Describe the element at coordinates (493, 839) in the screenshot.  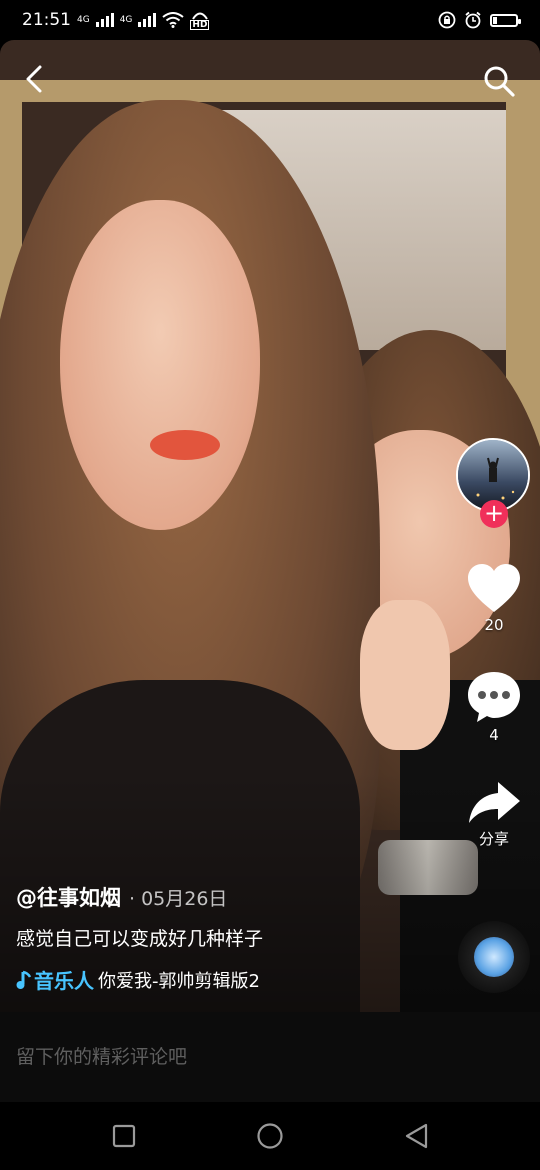
I see `share-label: 分享` at that location.